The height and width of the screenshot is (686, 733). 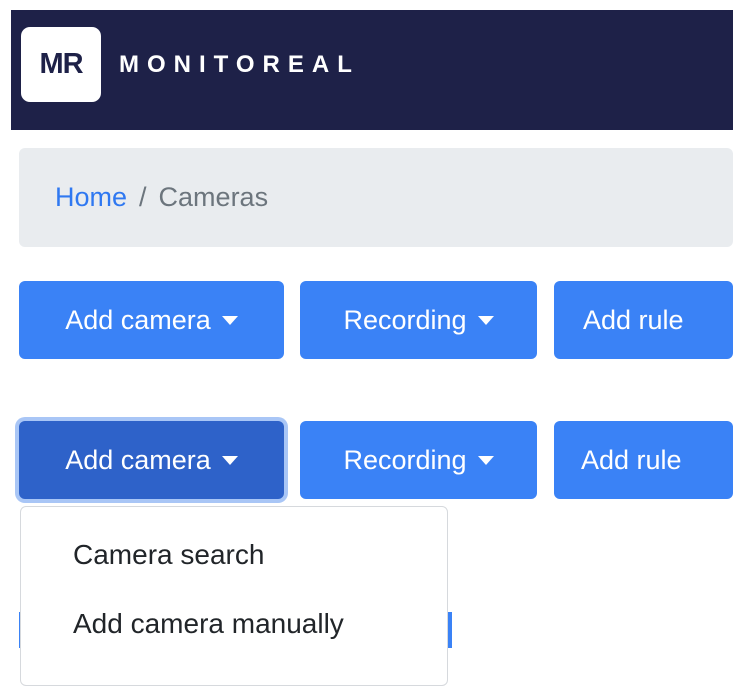 What do you see at coordinates (213, 197) in the screenshot?
I see `breadcrumb-current: Cameras` at bounding box center [213, 197].